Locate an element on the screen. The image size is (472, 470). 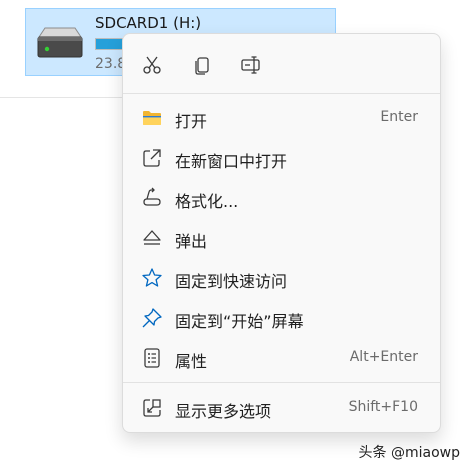
properties-icon is located at coordinates (152, 358).